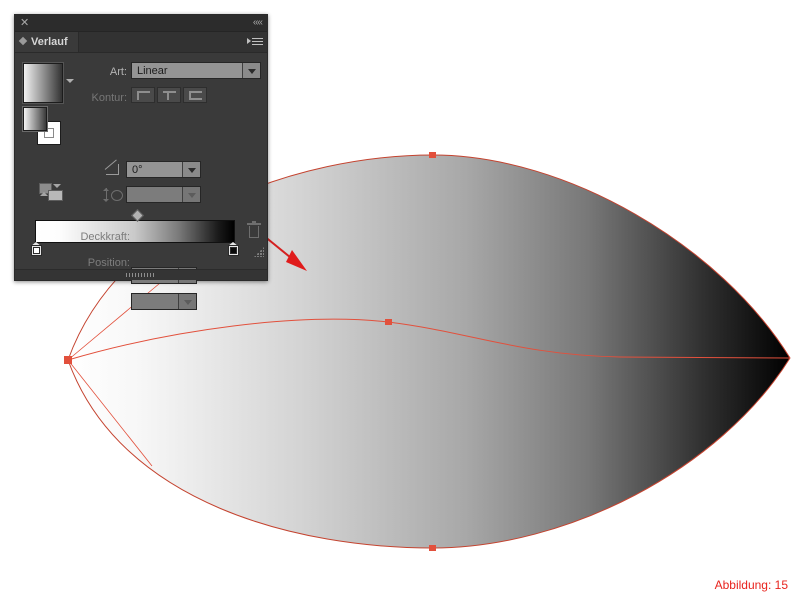  What do you see at coordinates (259, 252) in the screenshot?
I see `panel-resize-grip` at bounding box center [259, 252].